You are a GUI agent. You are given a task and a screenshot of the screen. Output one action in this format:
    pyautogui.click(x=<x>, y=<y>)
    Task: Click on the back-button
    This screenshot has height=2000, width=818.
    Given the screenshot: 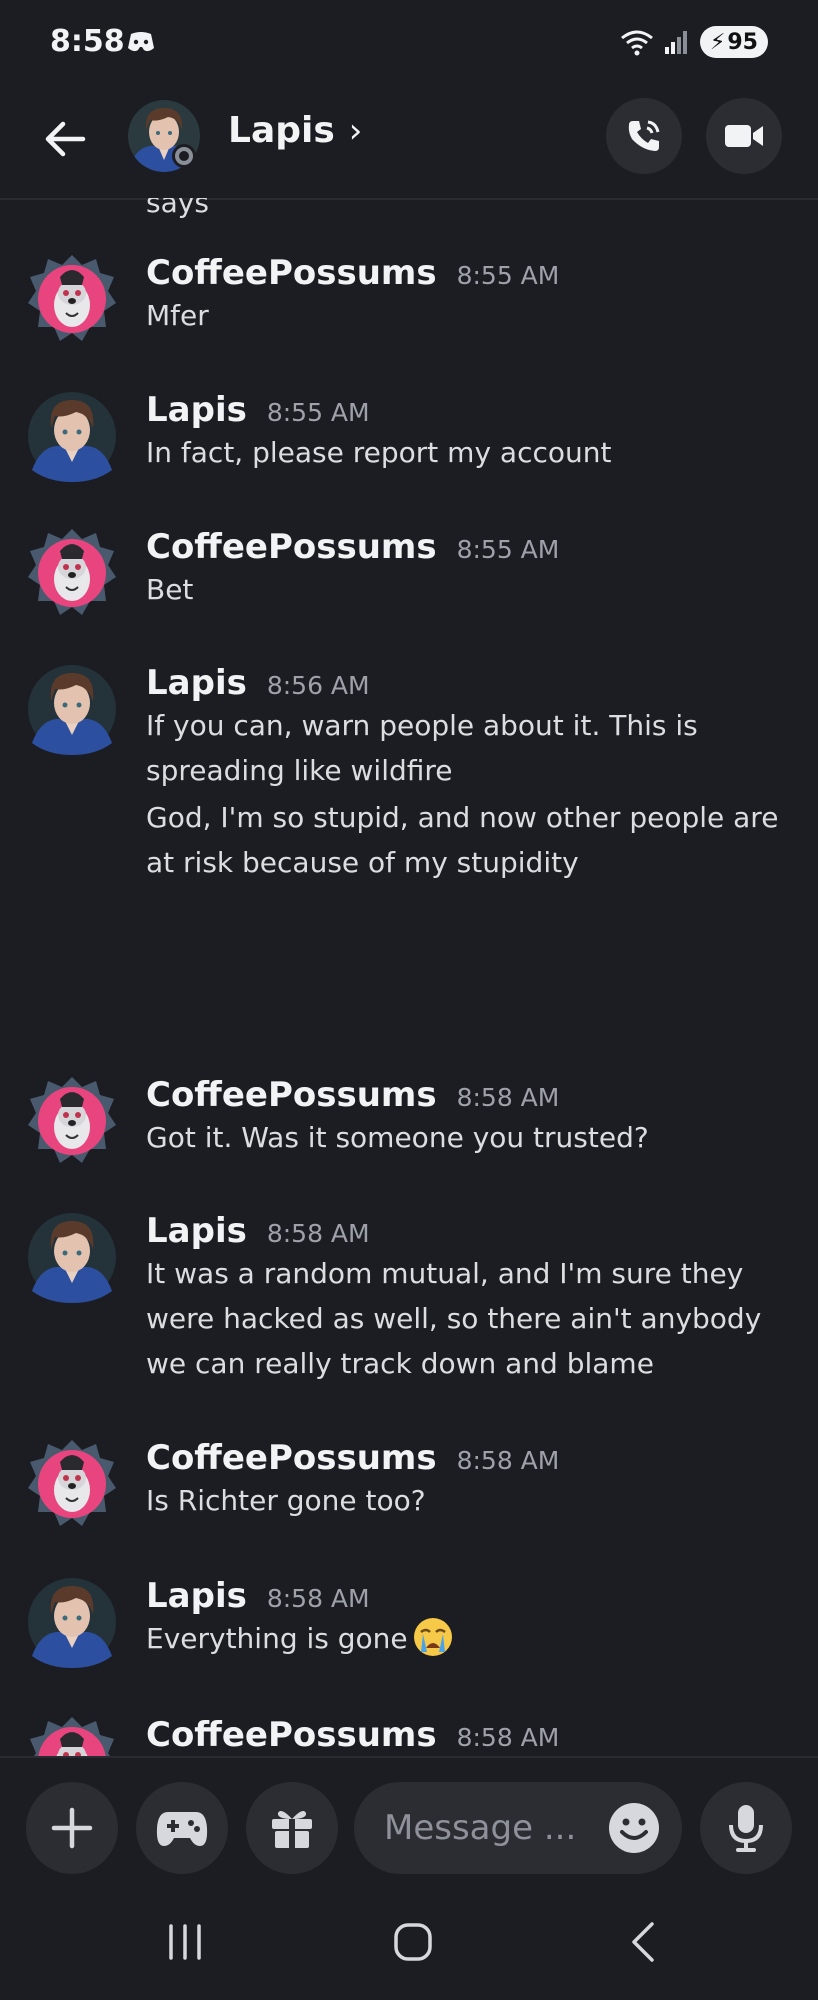 What is the action you would take?
    pyautogui.click(x=65, y=139)
    